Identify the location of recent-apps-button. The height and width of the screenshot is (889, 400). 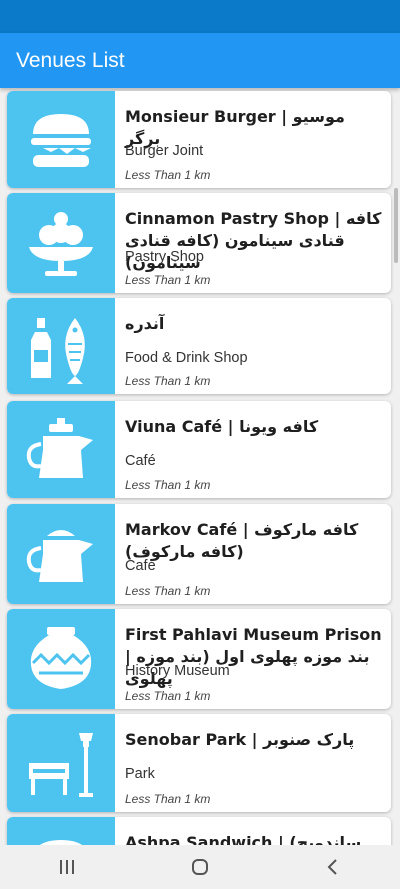
(67, 867).